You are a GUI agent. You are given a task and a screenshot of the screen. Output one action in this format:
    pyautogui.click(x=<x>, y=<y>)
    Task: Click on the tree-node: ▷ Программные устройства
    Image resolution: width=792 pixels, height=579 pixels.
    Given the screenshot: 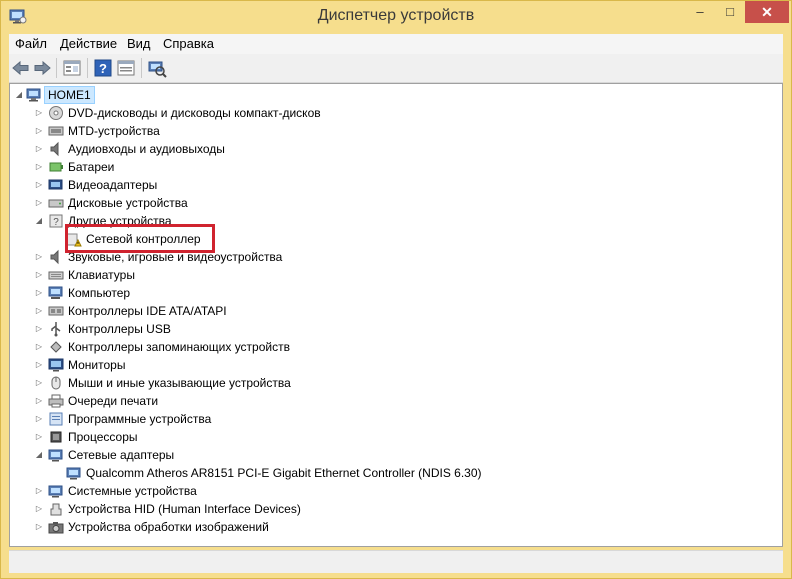 What is the action you would take?
    pyautogui.click(x=390, y=419)
    